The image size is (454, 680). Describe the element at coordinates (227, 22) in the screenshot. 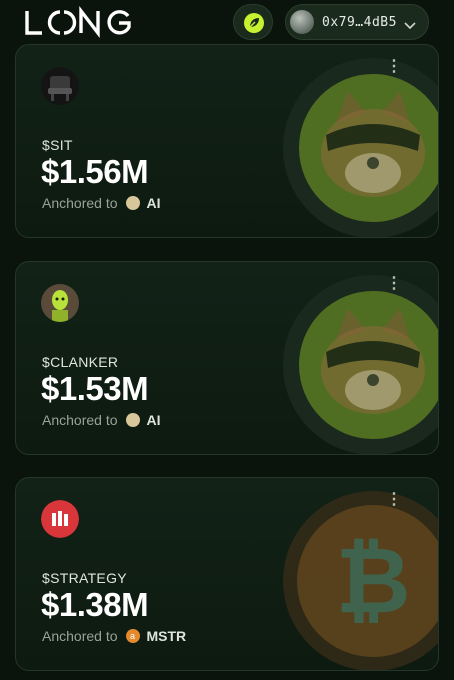

I see `header: 0x79…4dB5` at that location.